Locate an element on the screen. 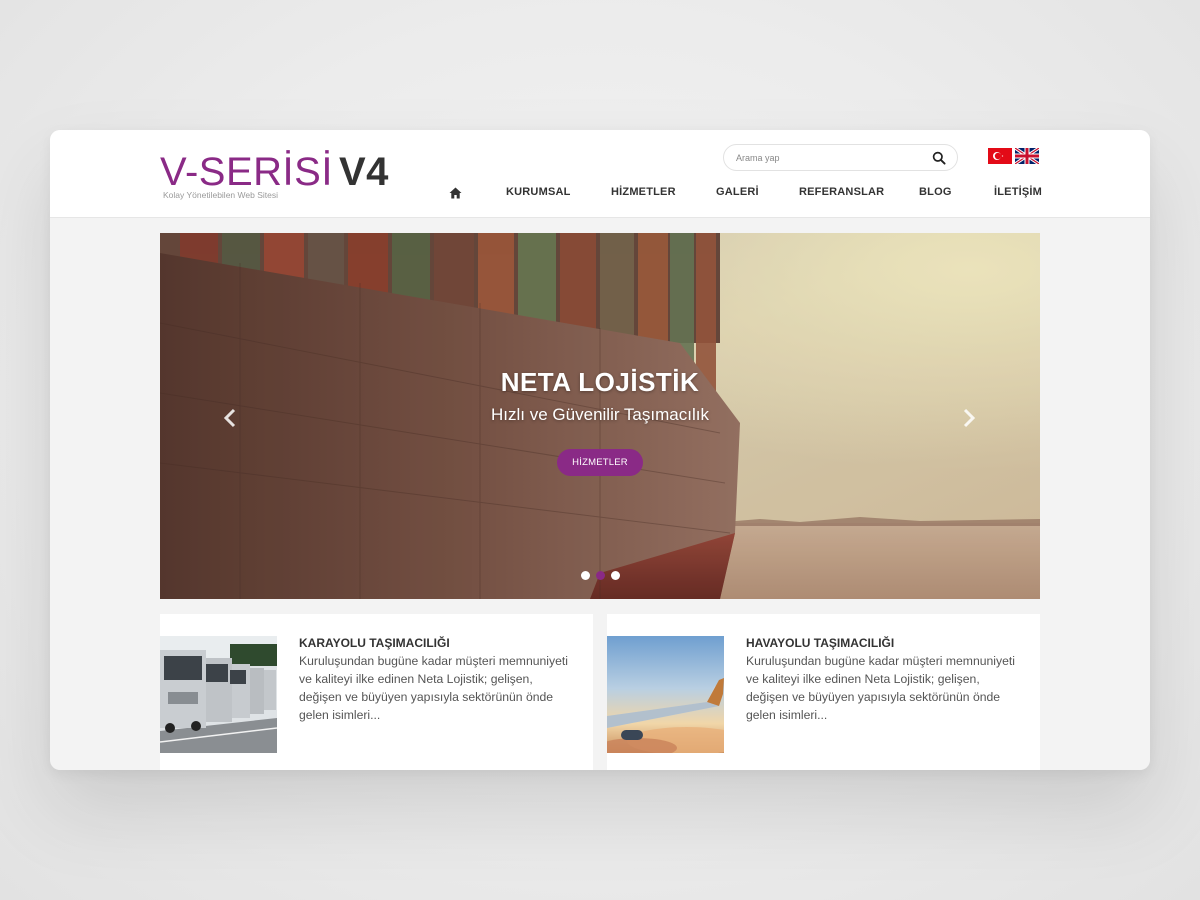 This screenshot has height=900, width=1200. search-icon is located at coordinates (939, 158).